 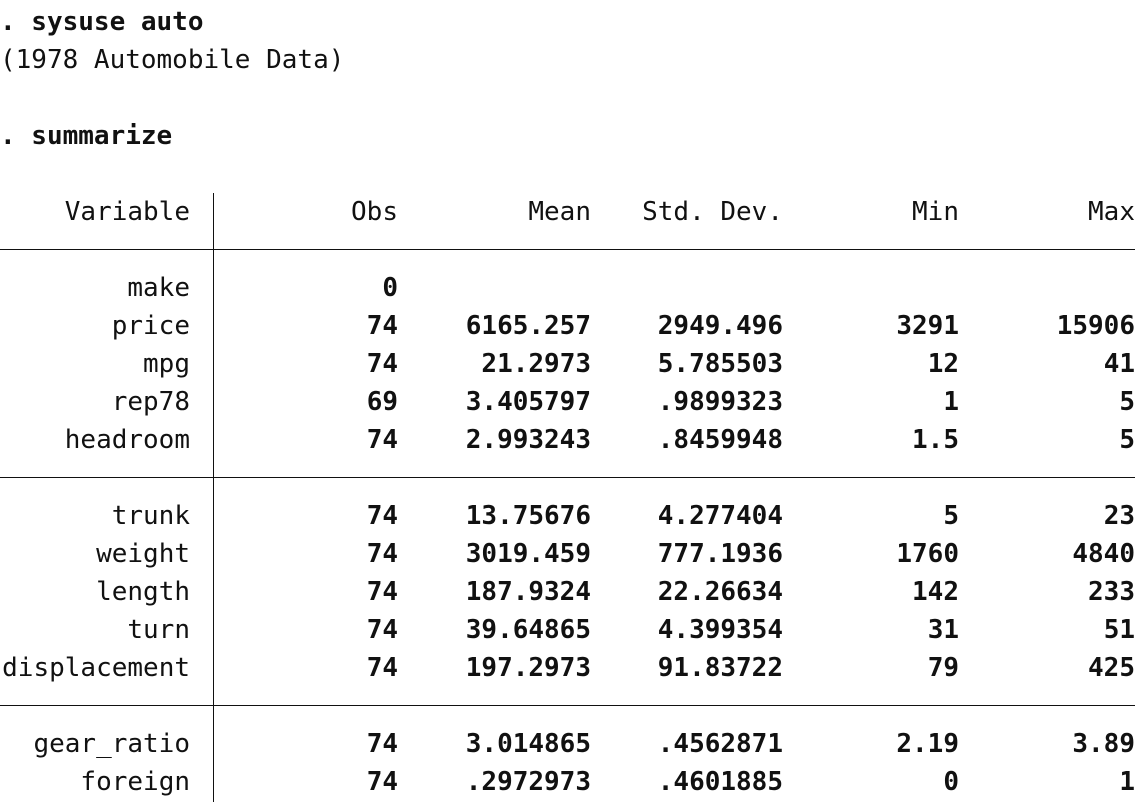 What do you see at coordinates (1111, 212) in the screenshot?
I see `header-max: Max` at bounding box center [1111, 212].